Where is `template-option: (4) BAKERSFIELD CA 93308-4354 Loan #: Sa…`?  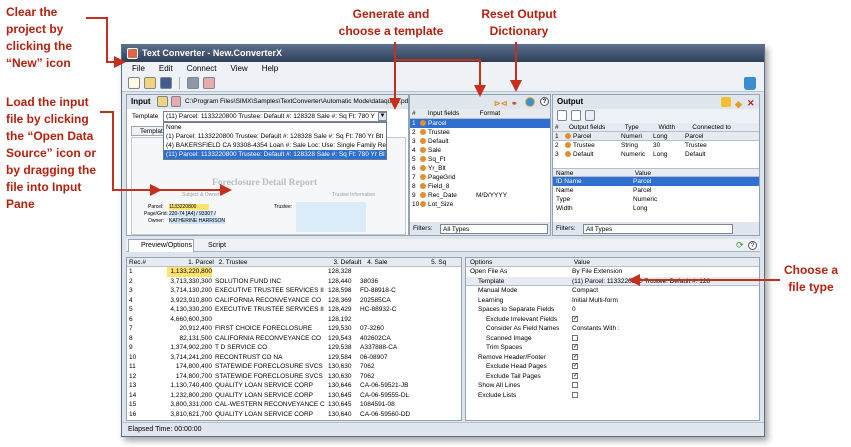 template-option: (4) BAKERSFIELD CA 93308-4354 Loan #: Sa… is located at coordinates (275, 145).